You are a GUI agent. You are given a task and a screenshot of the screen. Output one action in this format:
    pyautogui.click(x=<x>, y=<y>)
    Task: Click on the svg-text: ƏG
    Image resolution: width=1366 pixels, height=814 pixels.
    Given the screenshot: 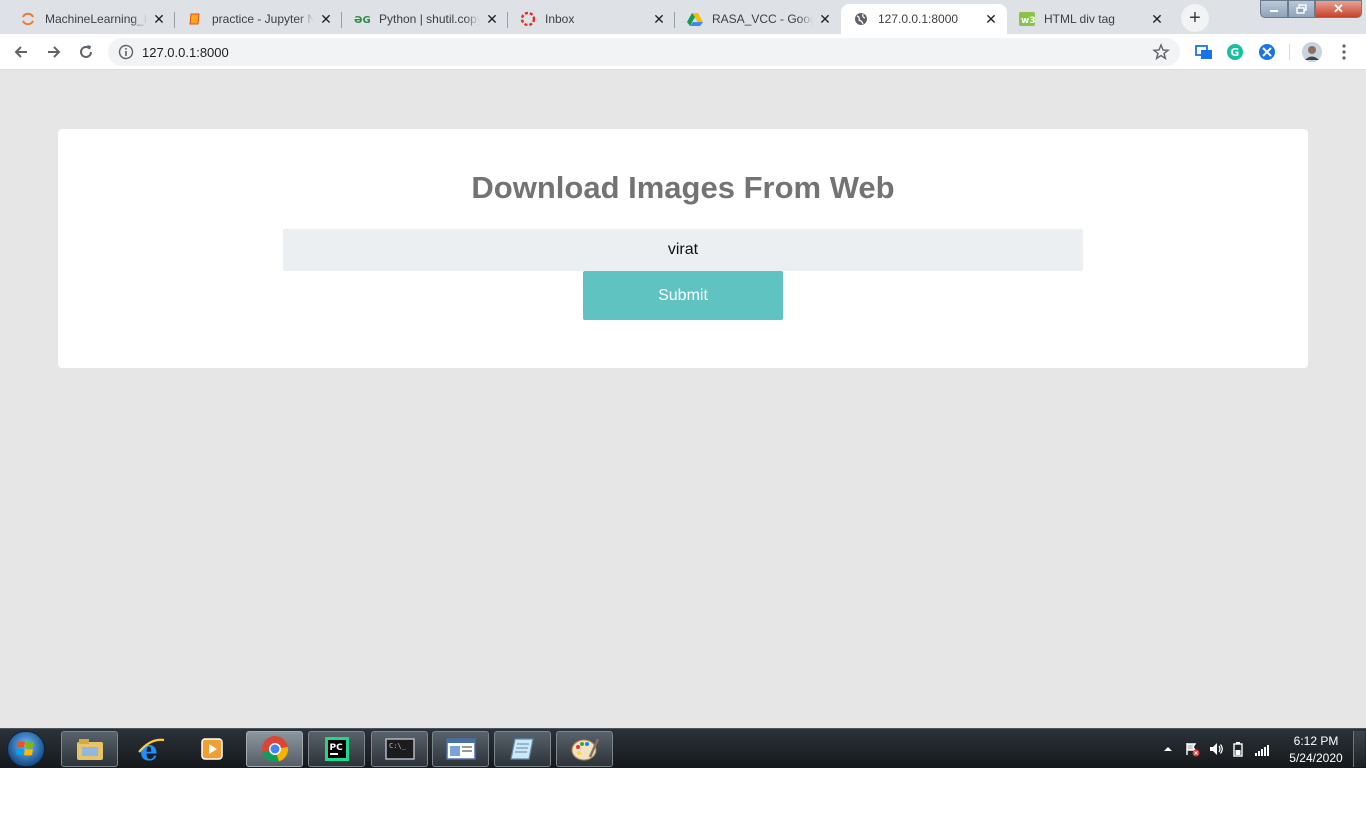 What is the action you would take?
    pyautogui.click(x=362, y=20)
    